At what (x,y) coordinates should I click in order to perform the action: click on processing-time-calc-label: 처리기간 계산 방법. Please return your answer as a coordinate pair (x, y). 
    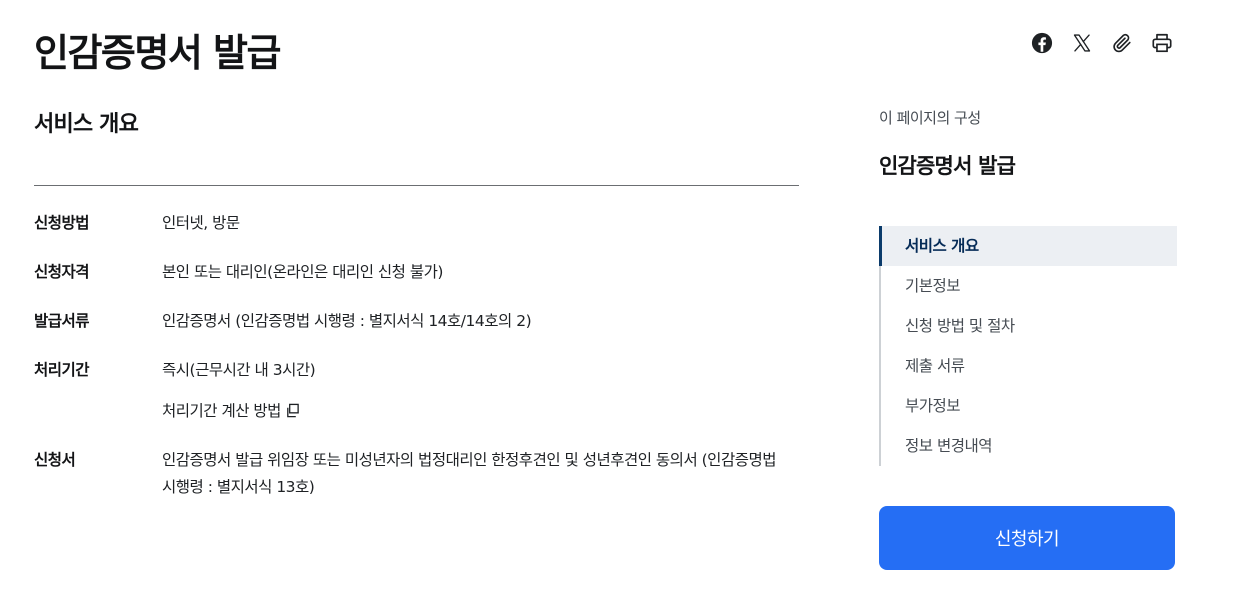
    Looking at the image, I should click on (221, 411).